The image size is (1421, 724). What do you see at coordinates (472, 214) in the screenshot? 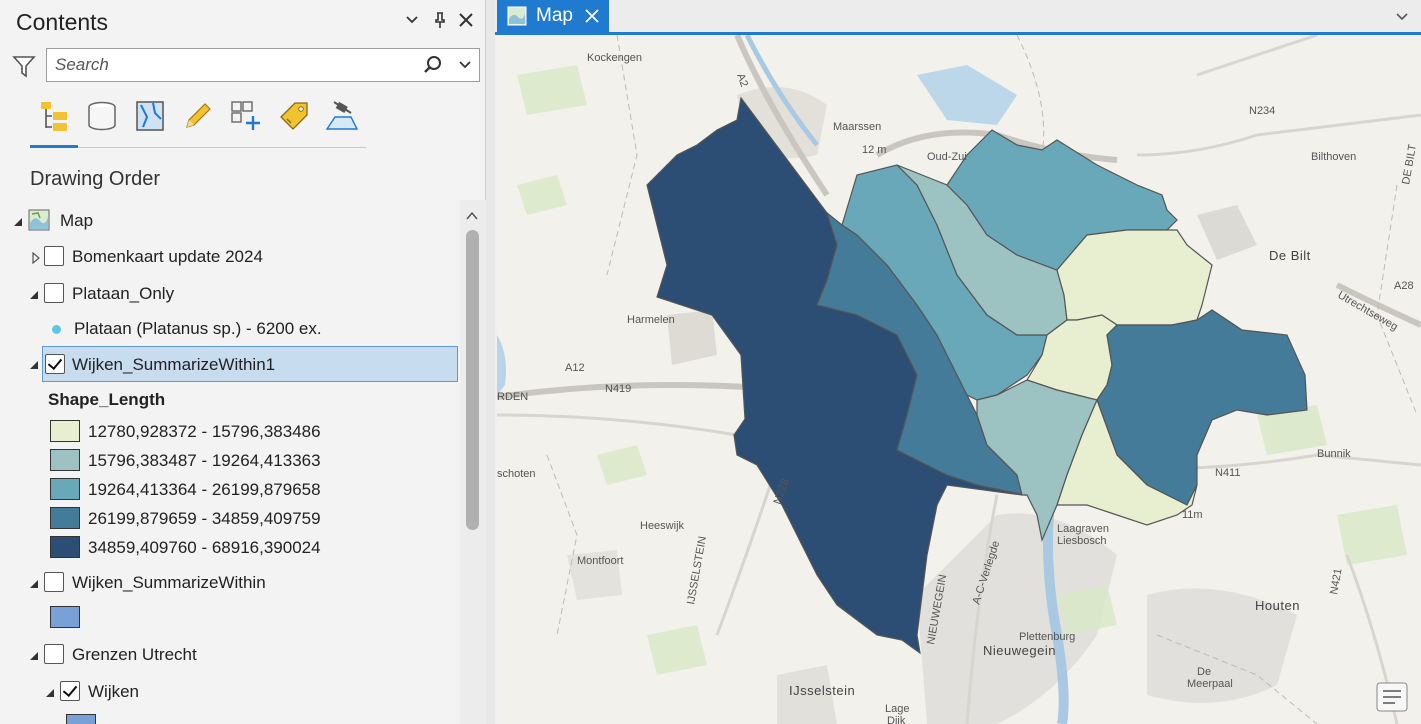
I see `scroll-up-arrow-icon` at bounding box center [472, 214].